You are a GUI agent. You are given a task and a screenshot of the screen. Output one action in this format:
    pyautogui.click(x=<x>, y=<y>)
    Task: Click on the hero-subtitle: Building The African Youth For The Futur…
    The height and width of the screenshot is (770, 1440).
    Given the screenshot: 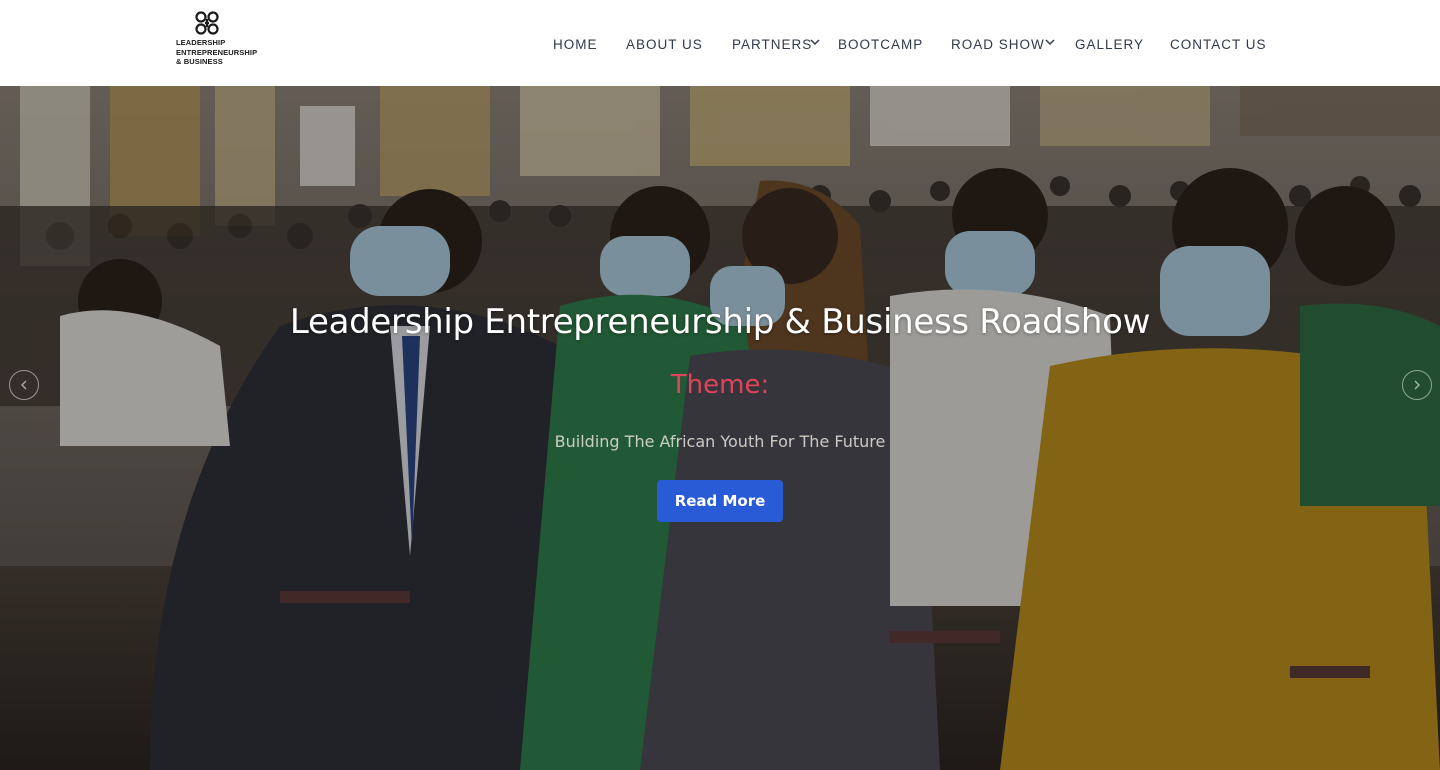 What is the action you would take?
    pyautogui.click(x=720, y=441)
    